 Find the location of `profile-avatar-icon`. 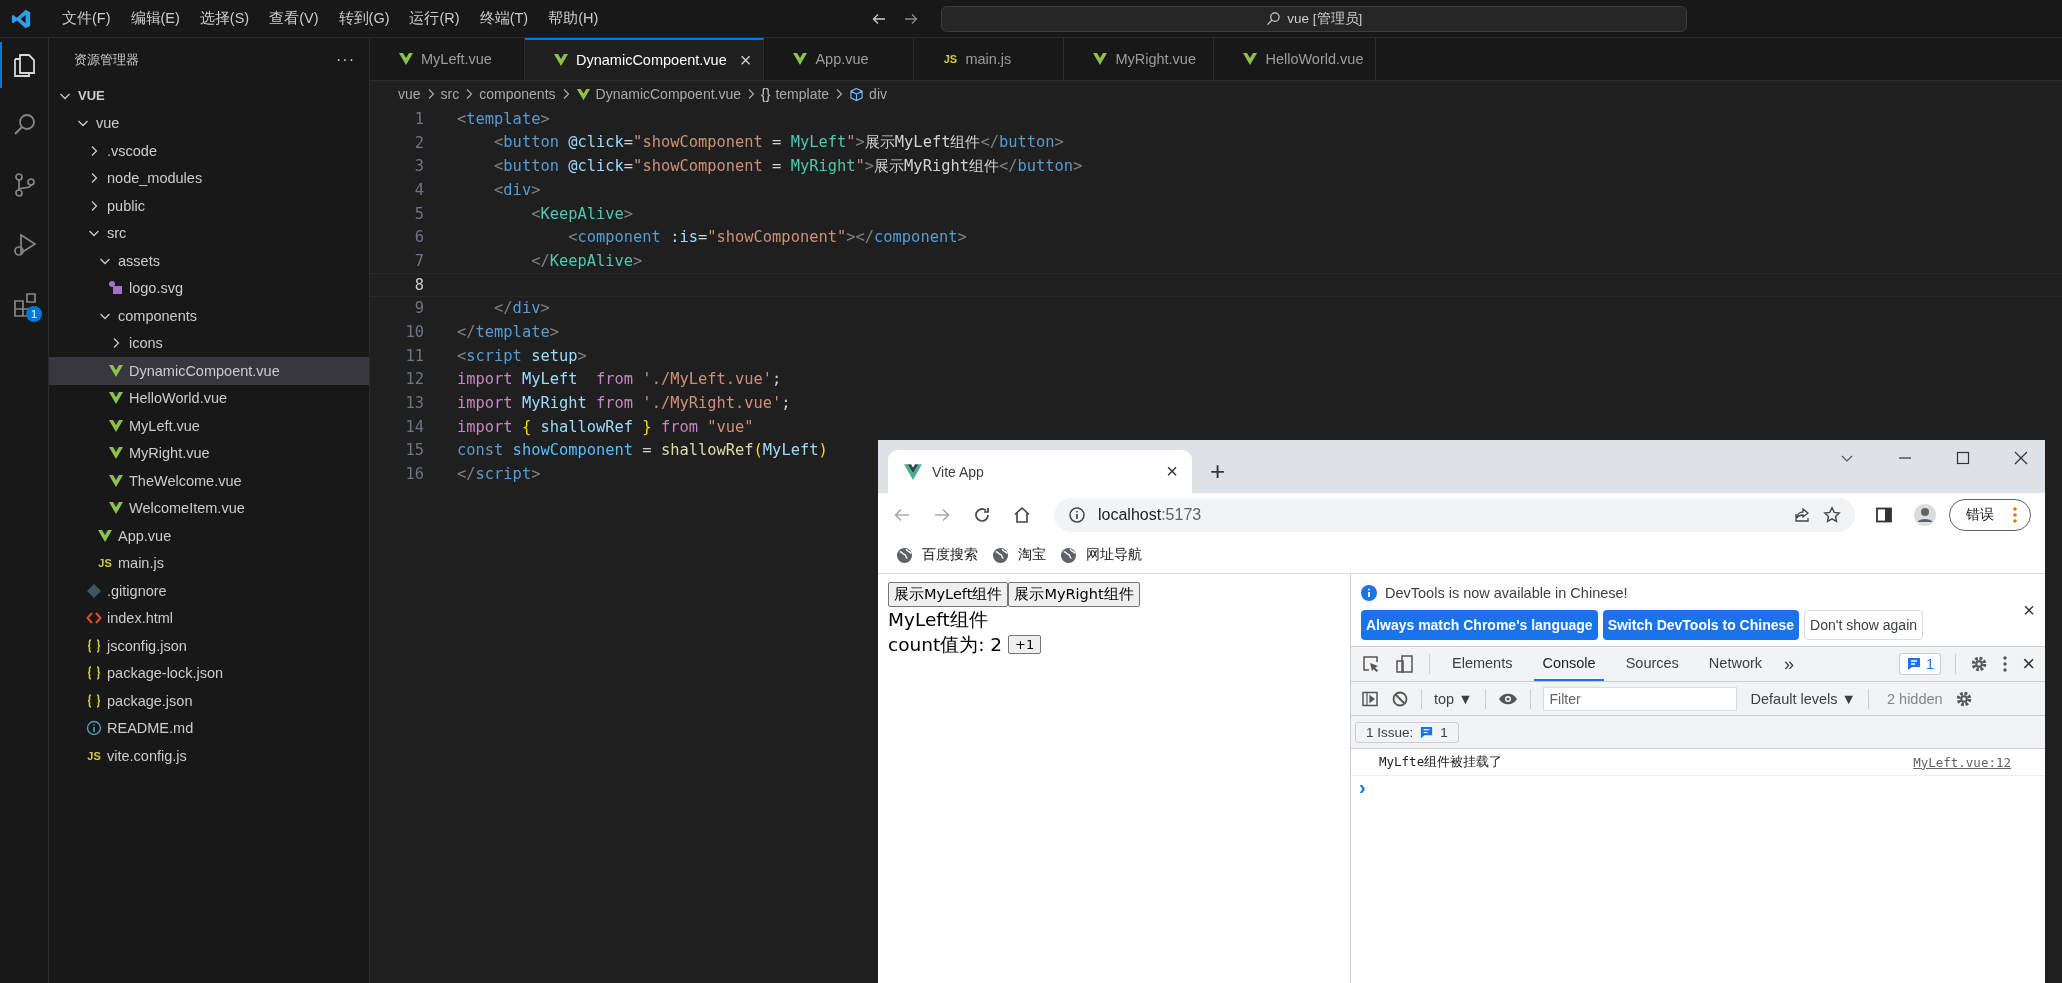

profile-avatar-icon is located at coordinates (1925, 515).